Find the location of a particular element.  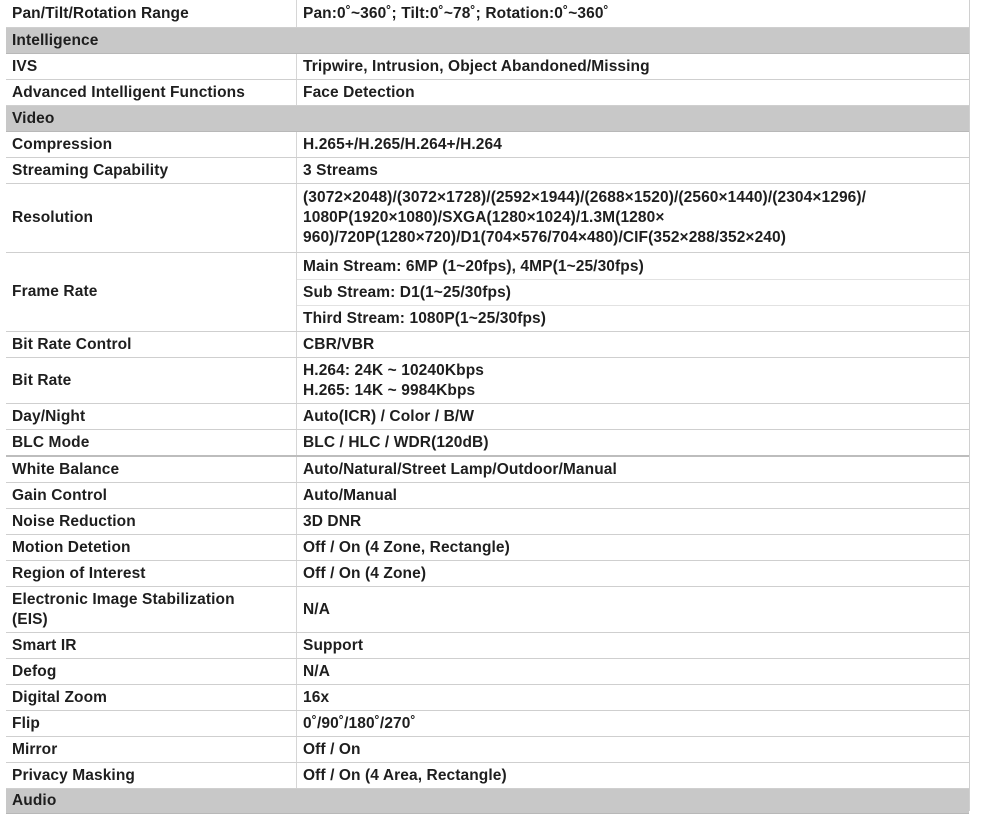

spec-row-flip: Flip 0˚/90˚/180˚/270˚ is located at coordinates (487, 723).